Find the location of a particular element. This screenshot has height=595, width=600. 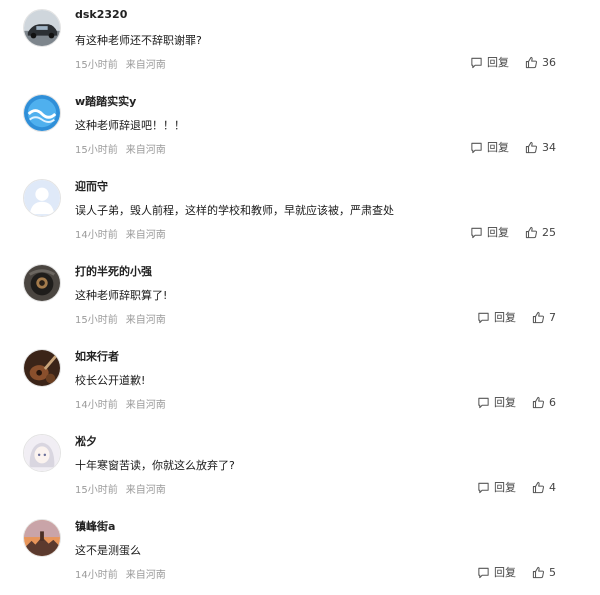

comment-text: 校长公开道歉! is located at coordinates (110, 380).